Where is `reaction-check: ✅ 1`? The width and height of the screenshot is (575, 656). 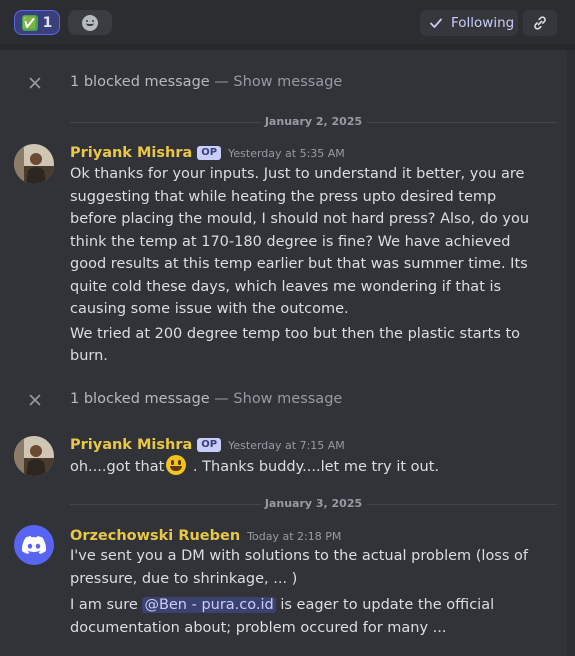
reaction-check: ✅ 1 is located at coordinates (37, 22).